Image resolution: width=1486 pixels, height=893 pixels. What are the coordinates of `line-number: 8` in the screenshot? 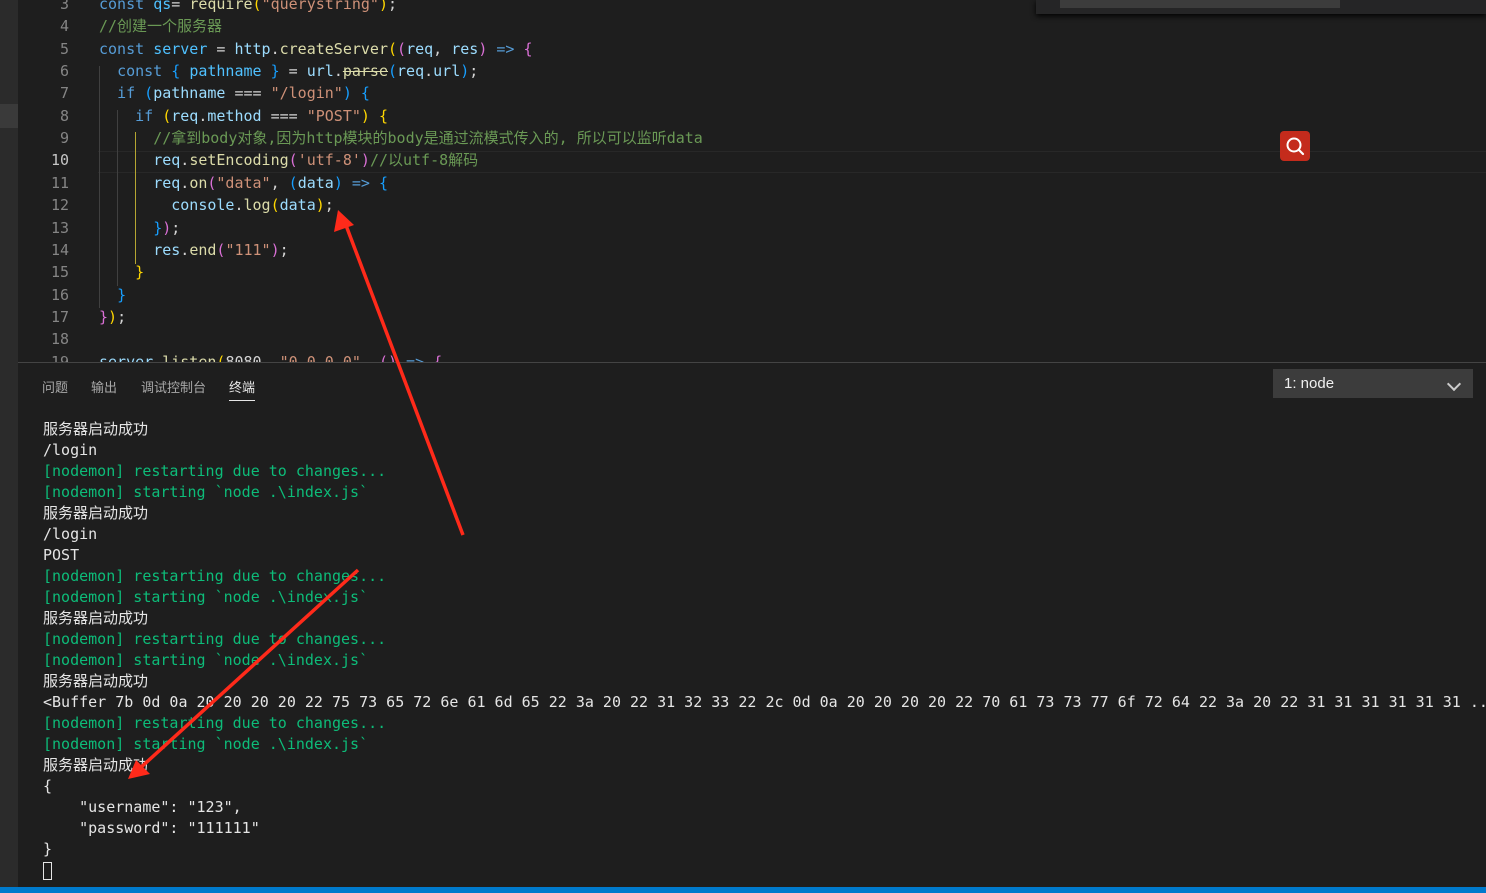 It's located at (64, 115).